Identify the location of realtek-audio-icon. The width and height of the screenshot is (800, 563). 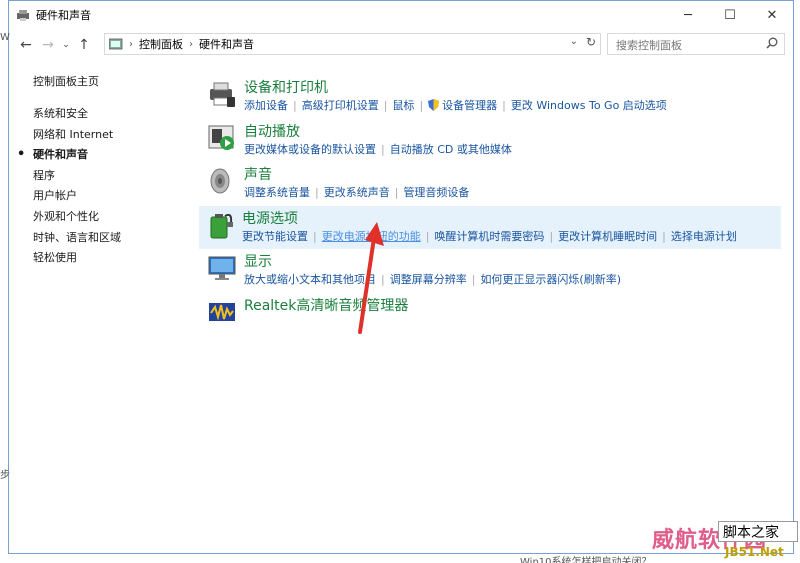
(222, 311).